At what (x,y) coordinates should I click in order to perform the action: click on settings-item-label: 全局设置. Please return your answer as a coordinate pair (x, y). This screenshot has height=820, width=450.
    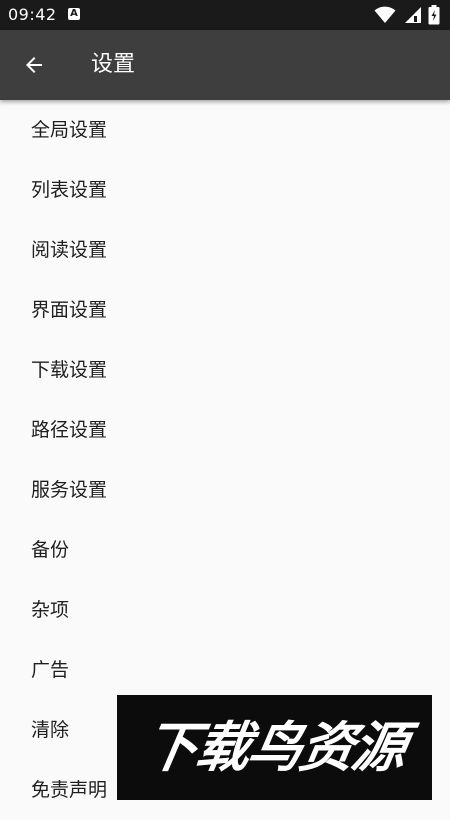
    Looking at the image, I should click on (69, 130).